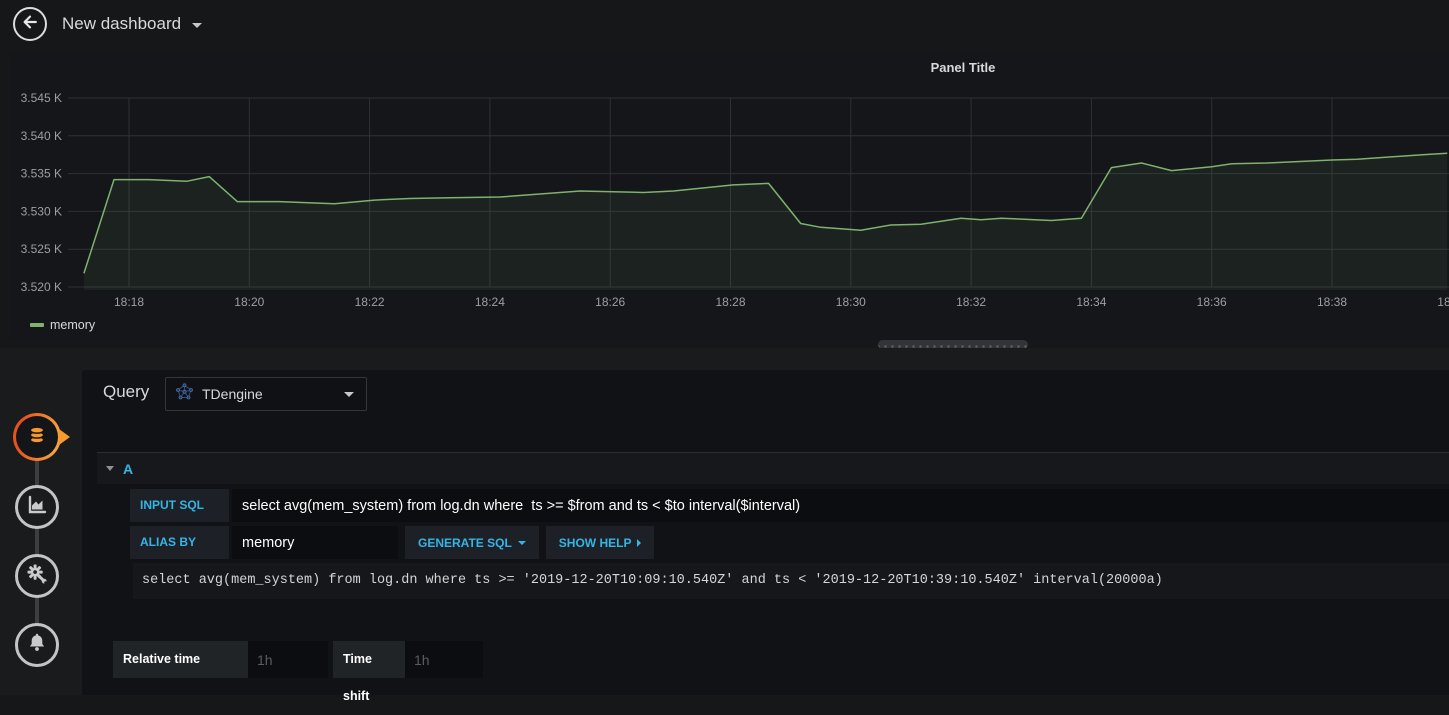  I want to click on svg-text: 18:26, so click(610, 302).